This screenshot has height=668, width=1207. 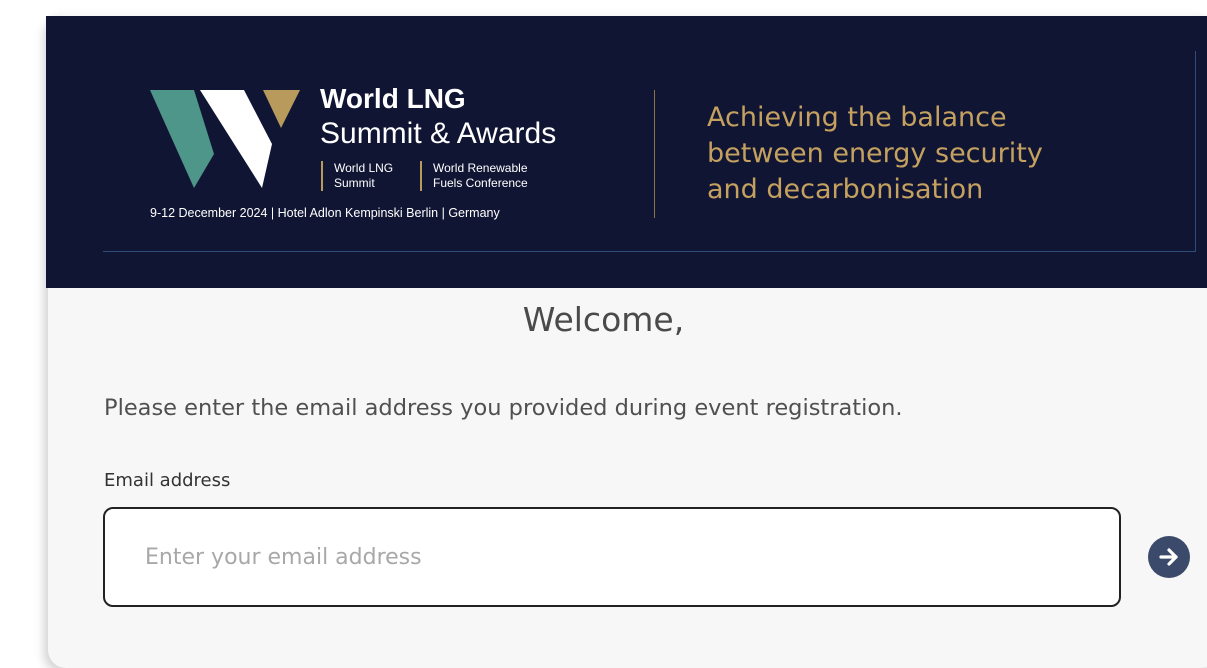 I want to click on sub-brand-lng-summit: World LNG Summit, so click(x=357, y=176).